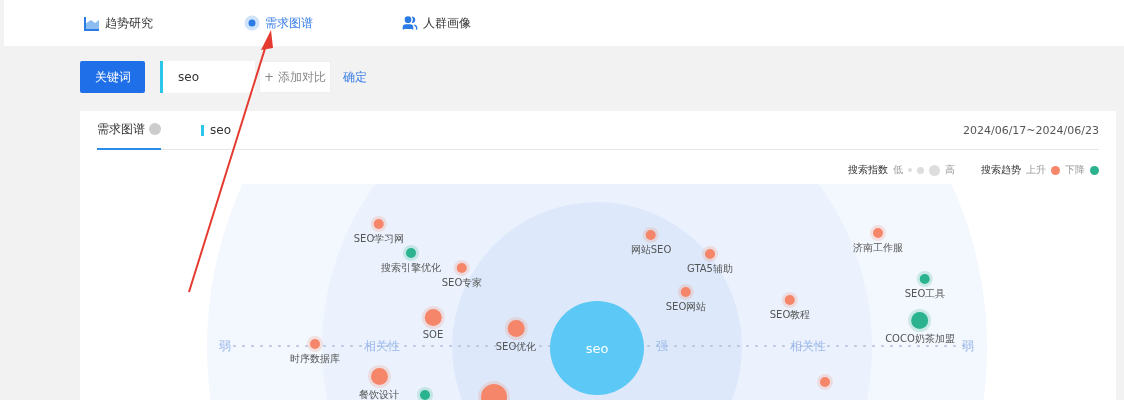  What do you see at coordinates (662, 346) in the screenshot?
I see `axis-label: 强` at bounding box center [662, 346].